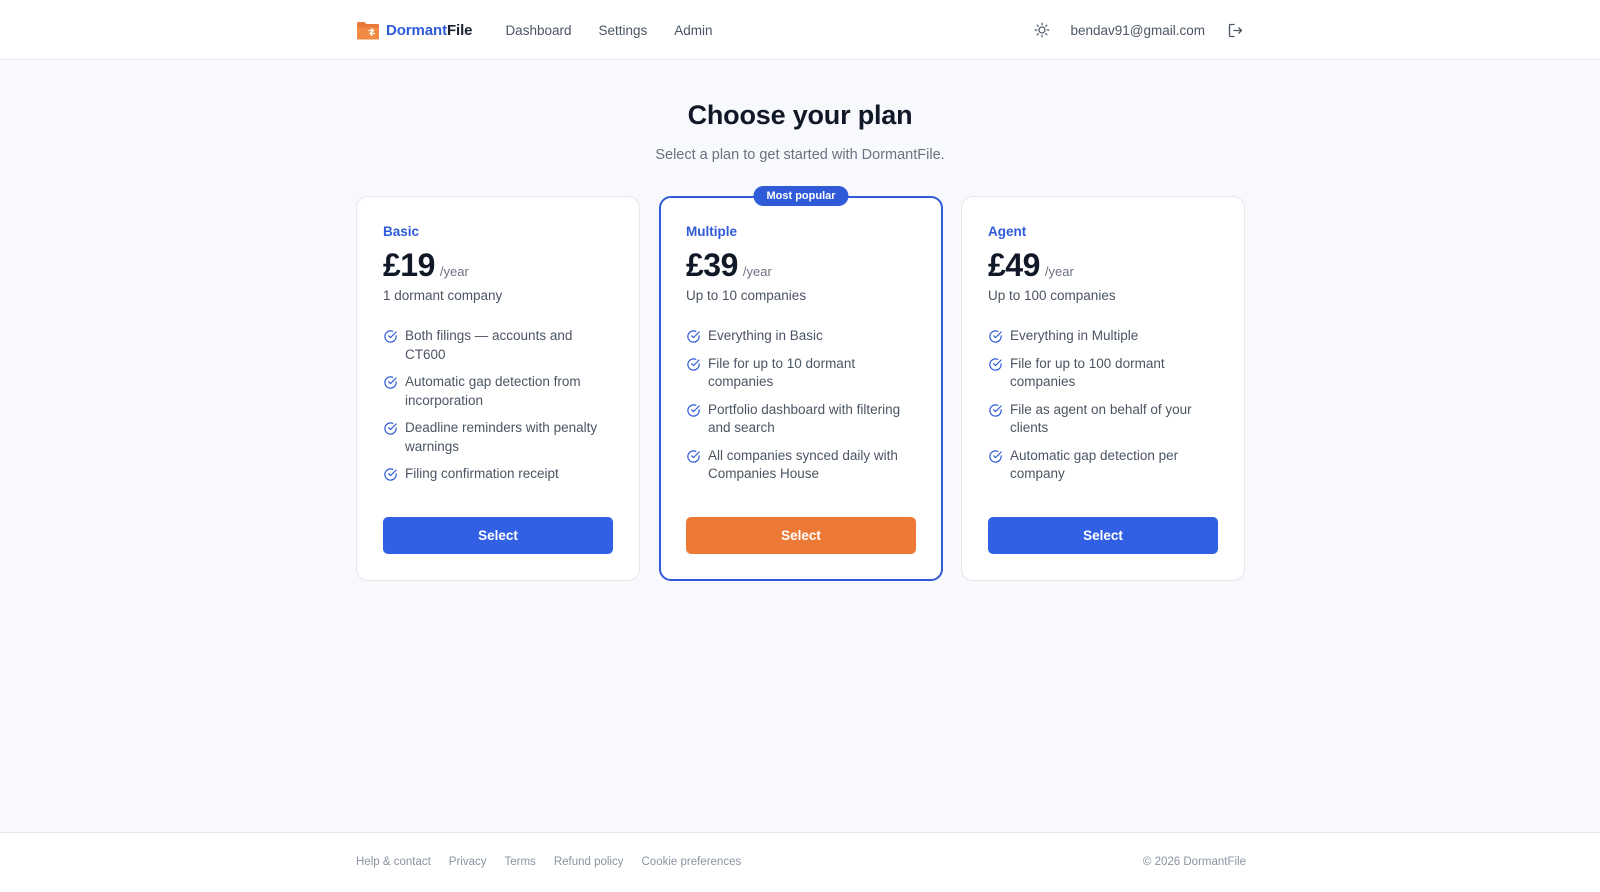  What do you see at coordinates (468, 862) in the screenshot?
I see `footer-link-privacy: Privacy` at bounding box center [468, 862].